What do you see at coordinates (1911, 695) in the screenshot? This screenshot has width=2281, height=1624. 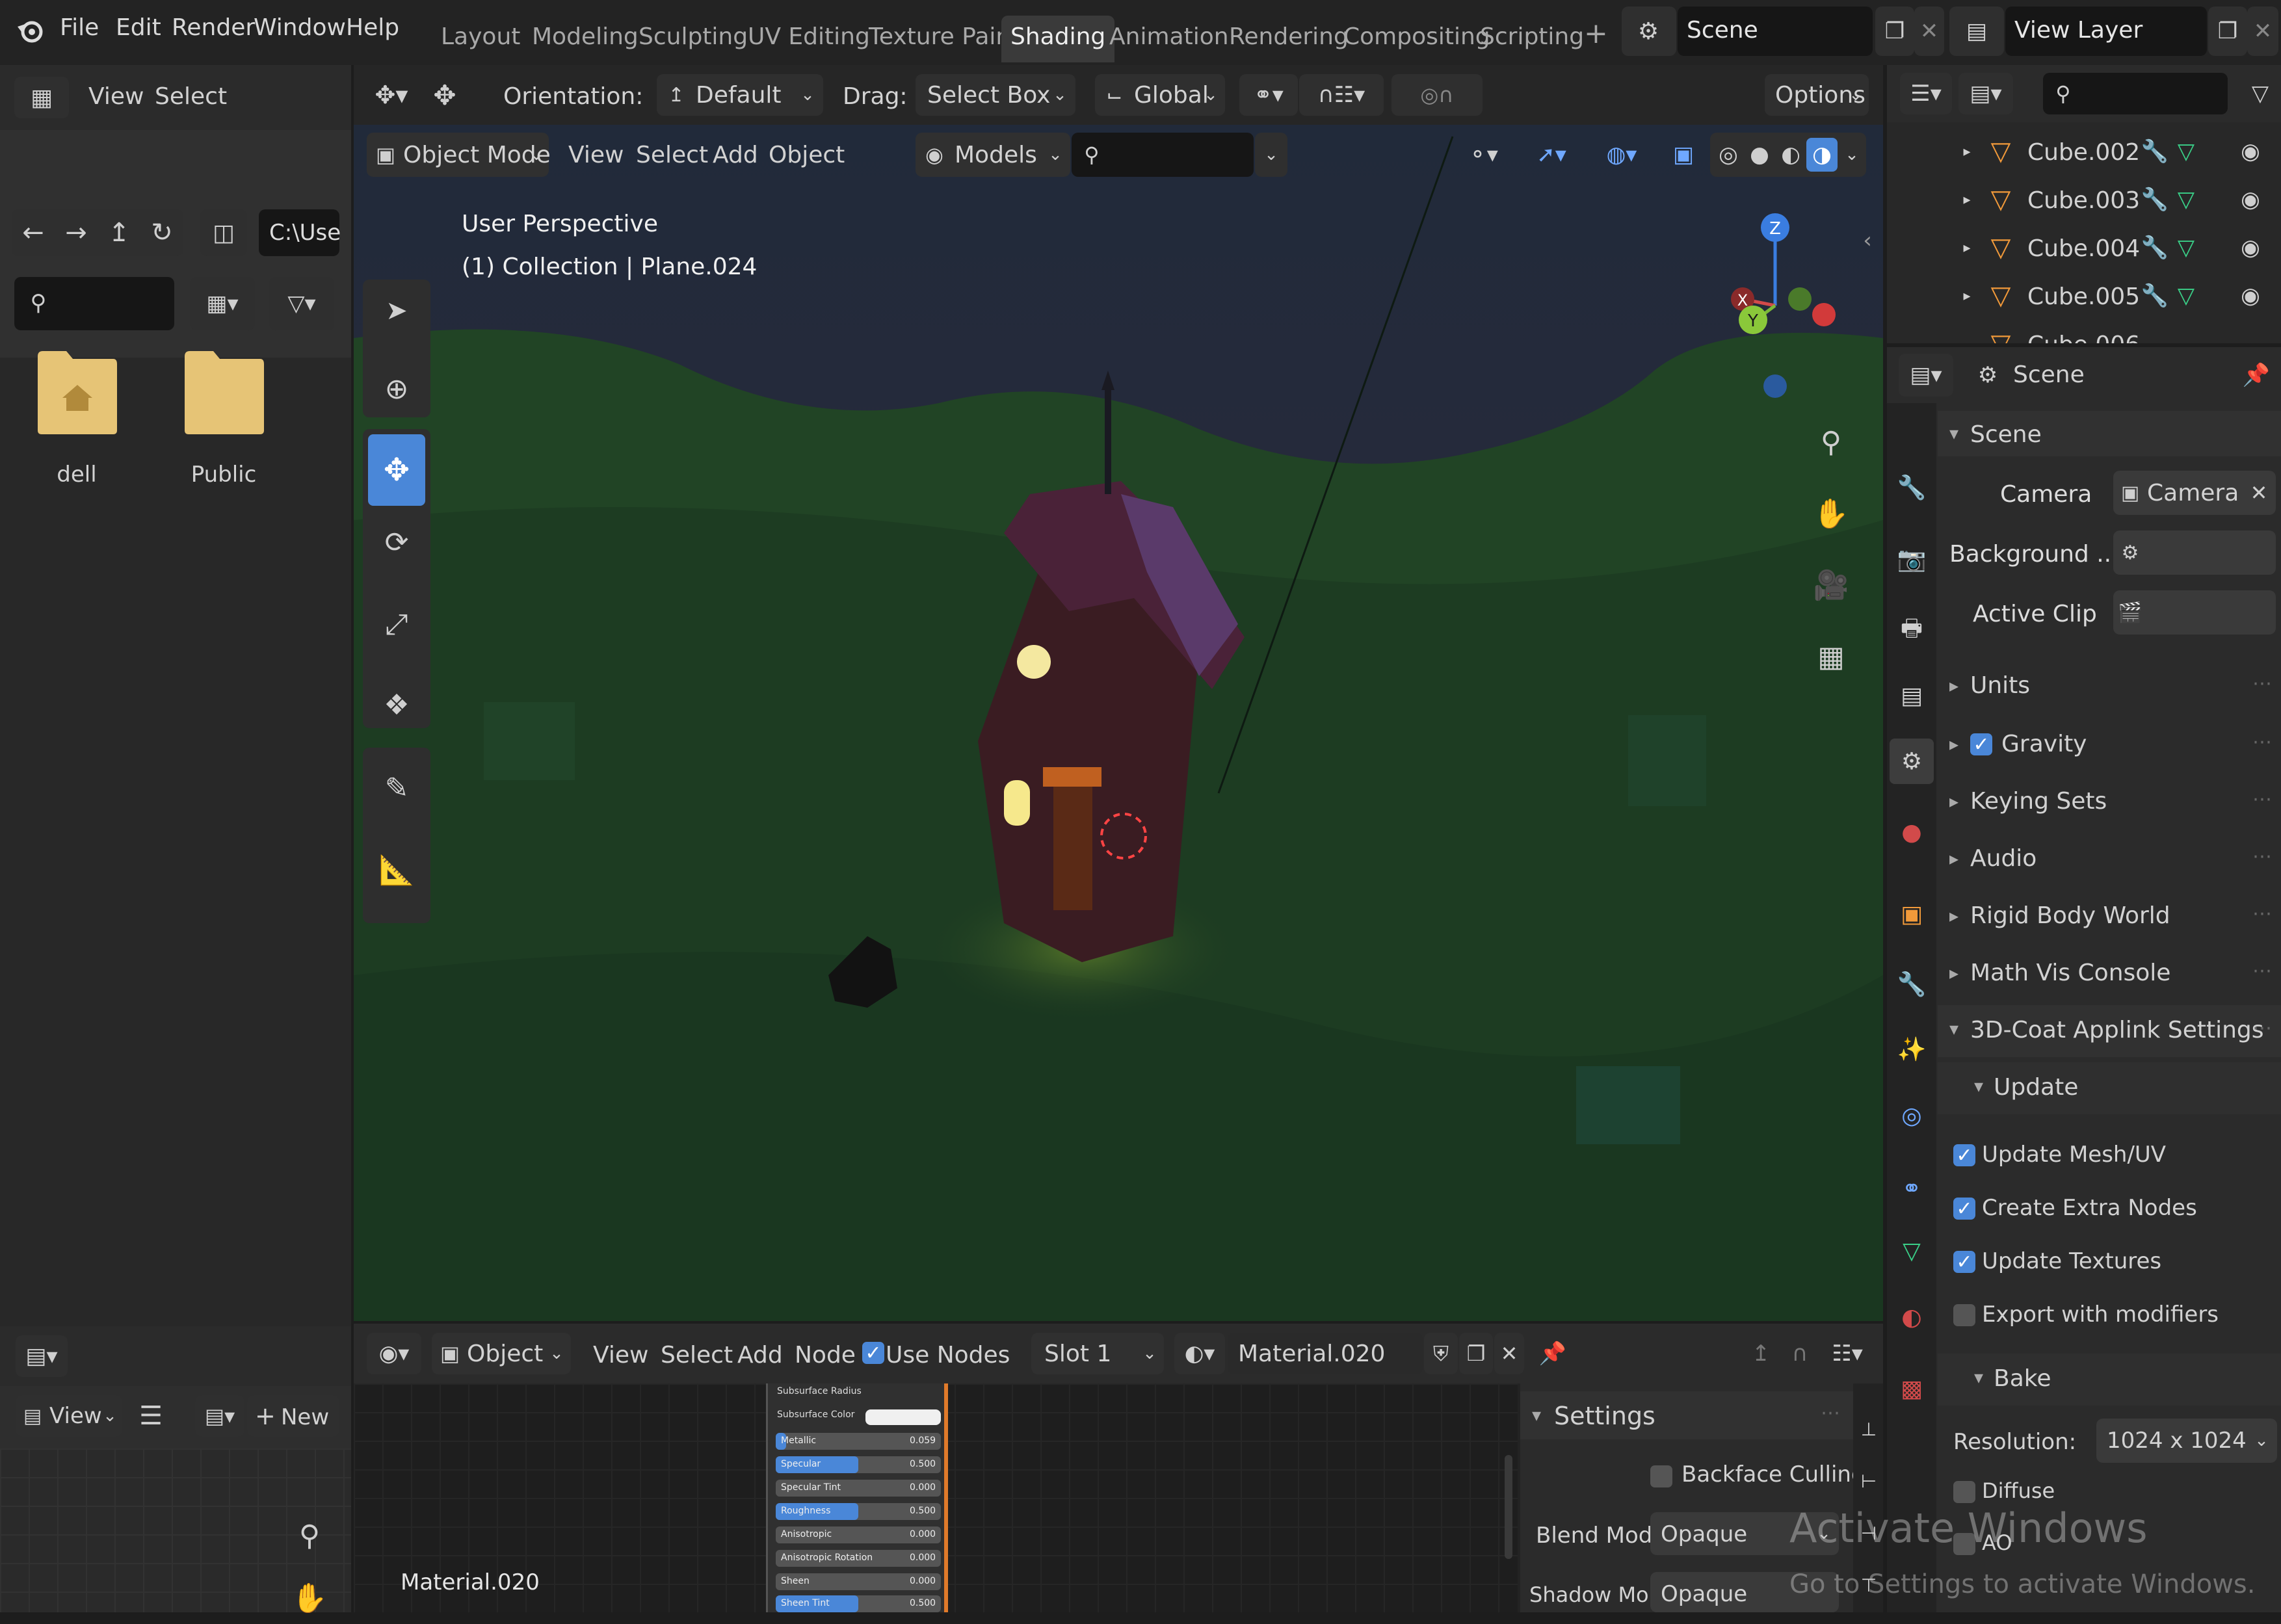 I see `view-layer-tab-icon: ▤` at bounding box center [1911, 695].